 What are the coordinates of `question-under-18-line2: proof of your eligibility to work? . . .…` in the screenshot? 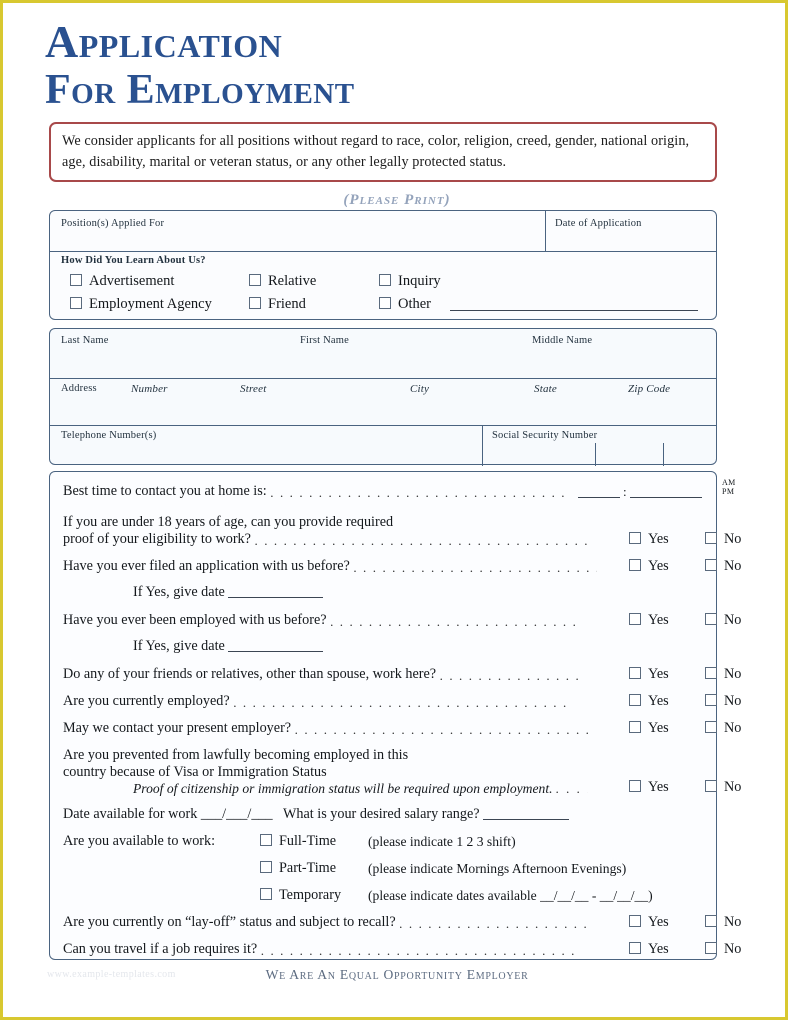 It's located at (384, 540).